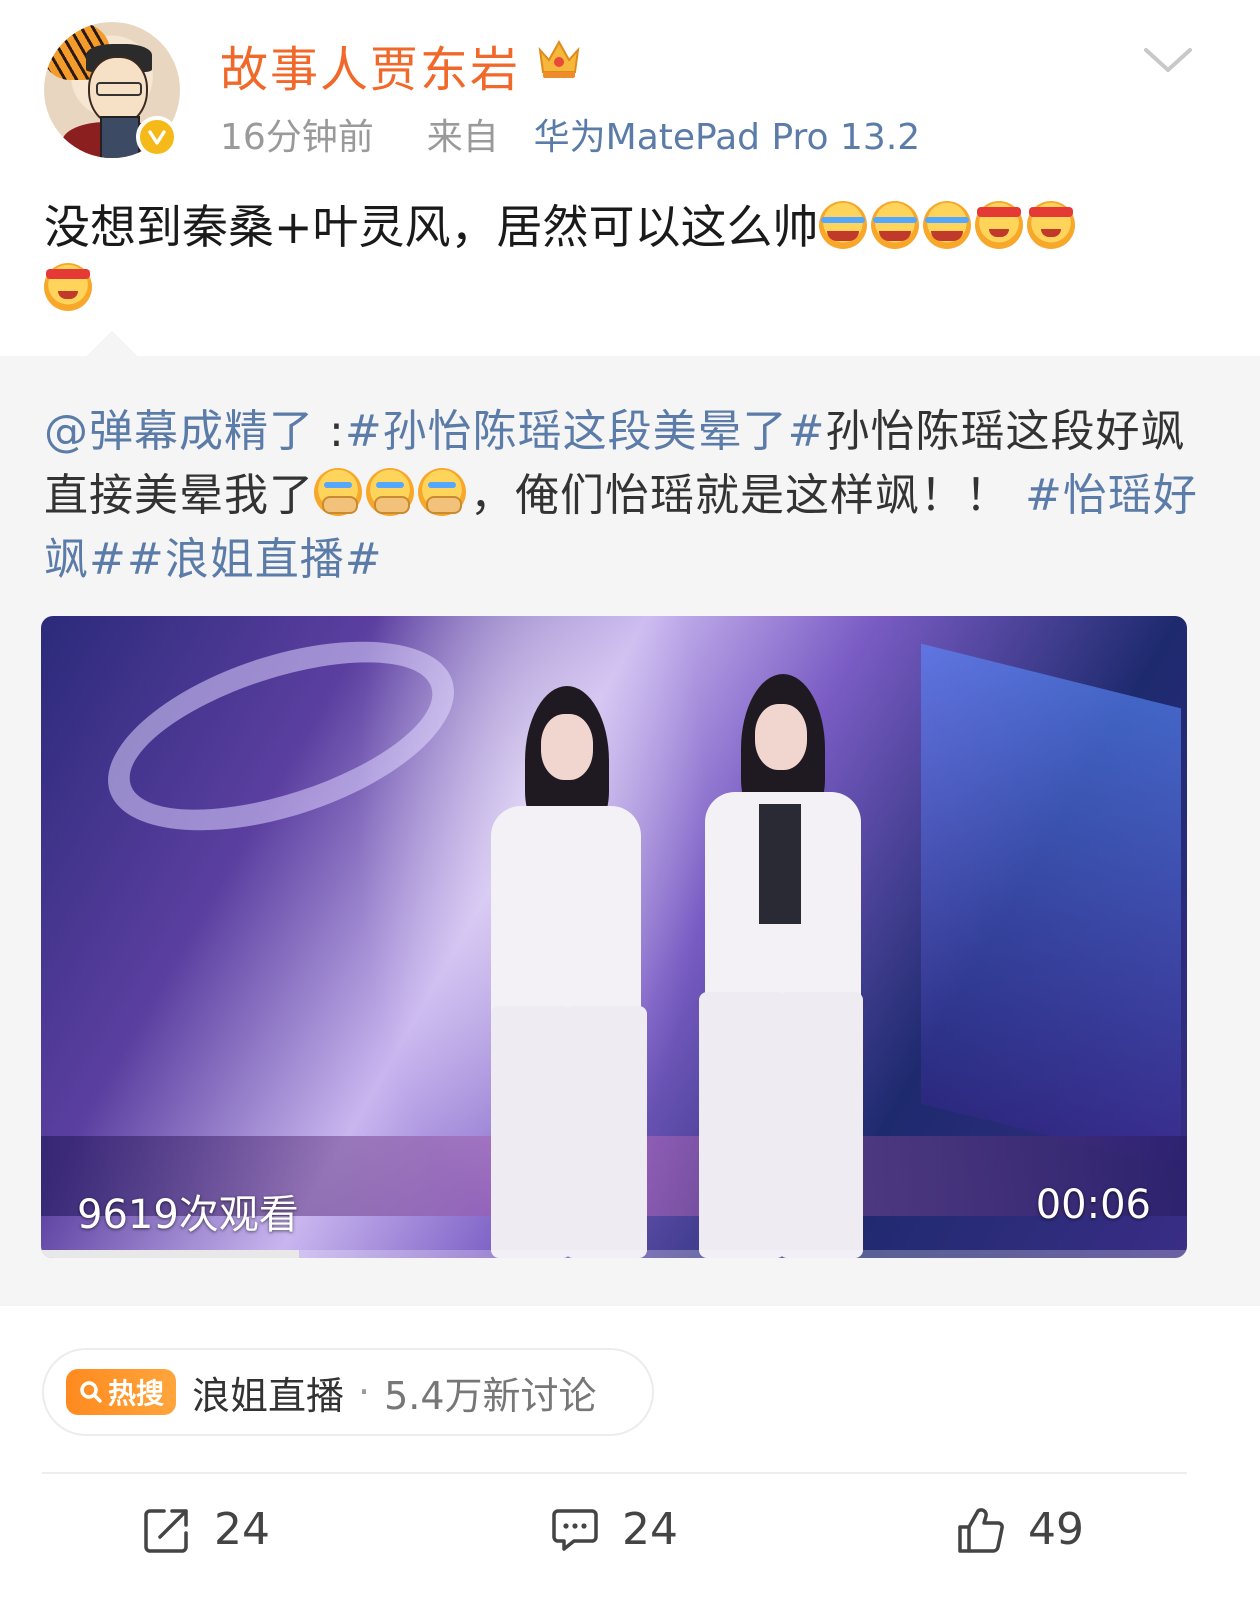 The height and width of the screenshot is (1609, 1260). Describe the element at coordinates (370, 65) in the screenshot. I see `username: 故事人贾东岩` at that location.